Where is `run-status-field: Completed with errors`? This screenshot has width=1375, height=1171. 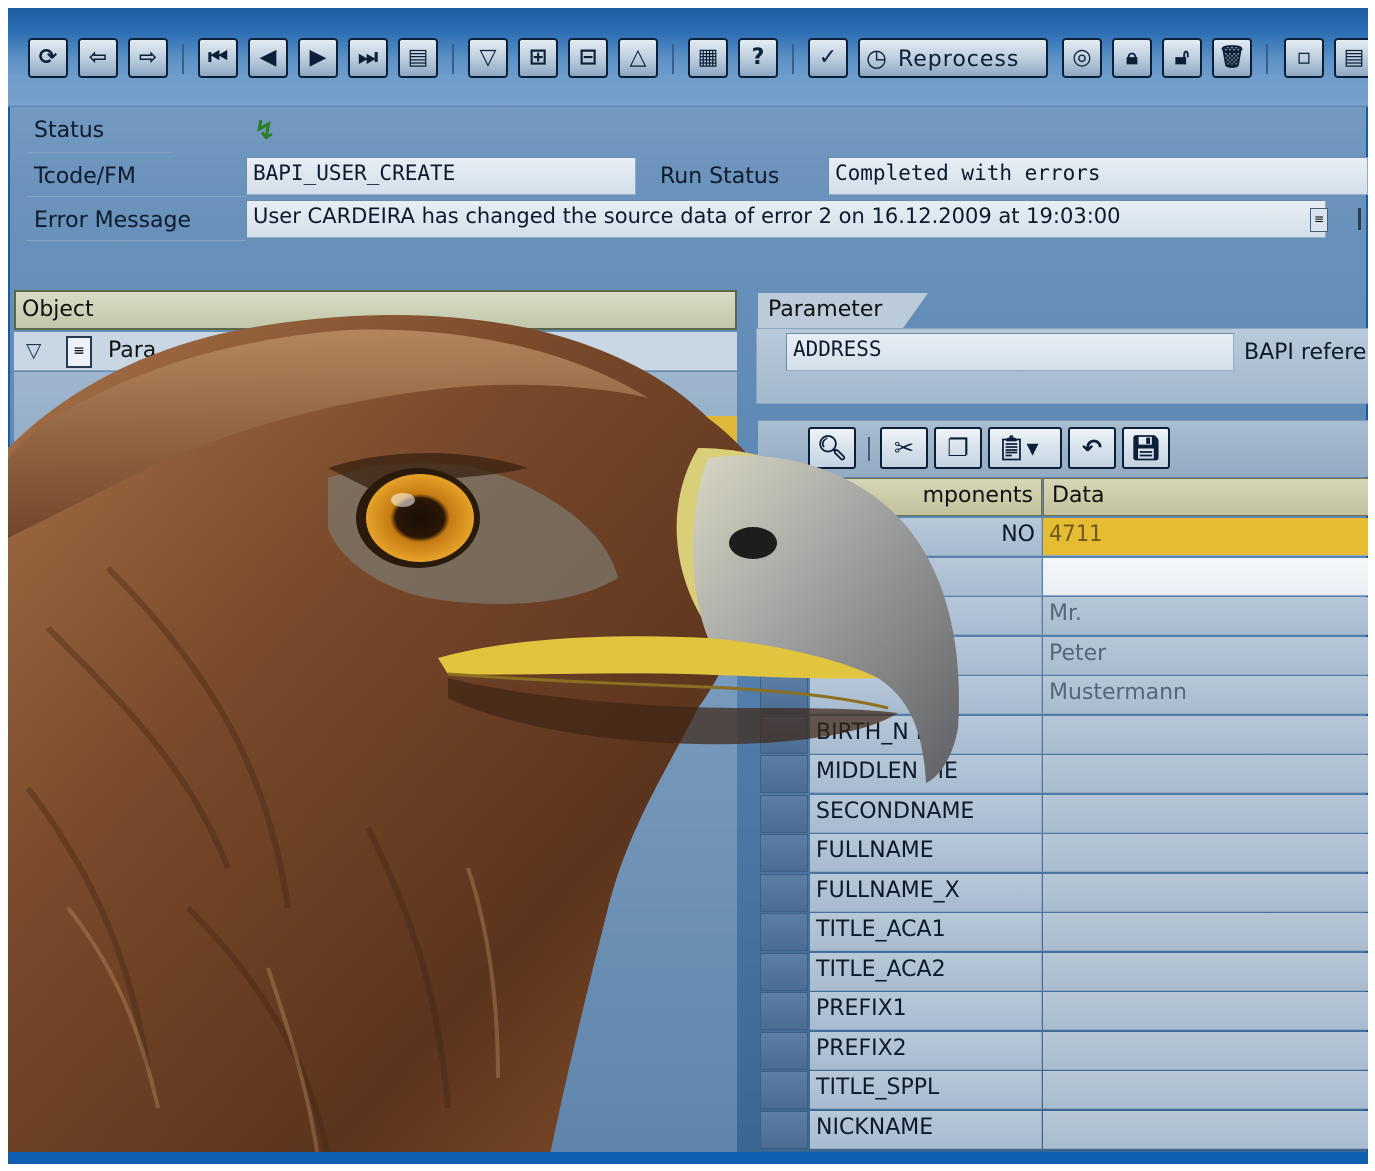 run-status-field: Completed with errors is located at coordinates (1098, 176).